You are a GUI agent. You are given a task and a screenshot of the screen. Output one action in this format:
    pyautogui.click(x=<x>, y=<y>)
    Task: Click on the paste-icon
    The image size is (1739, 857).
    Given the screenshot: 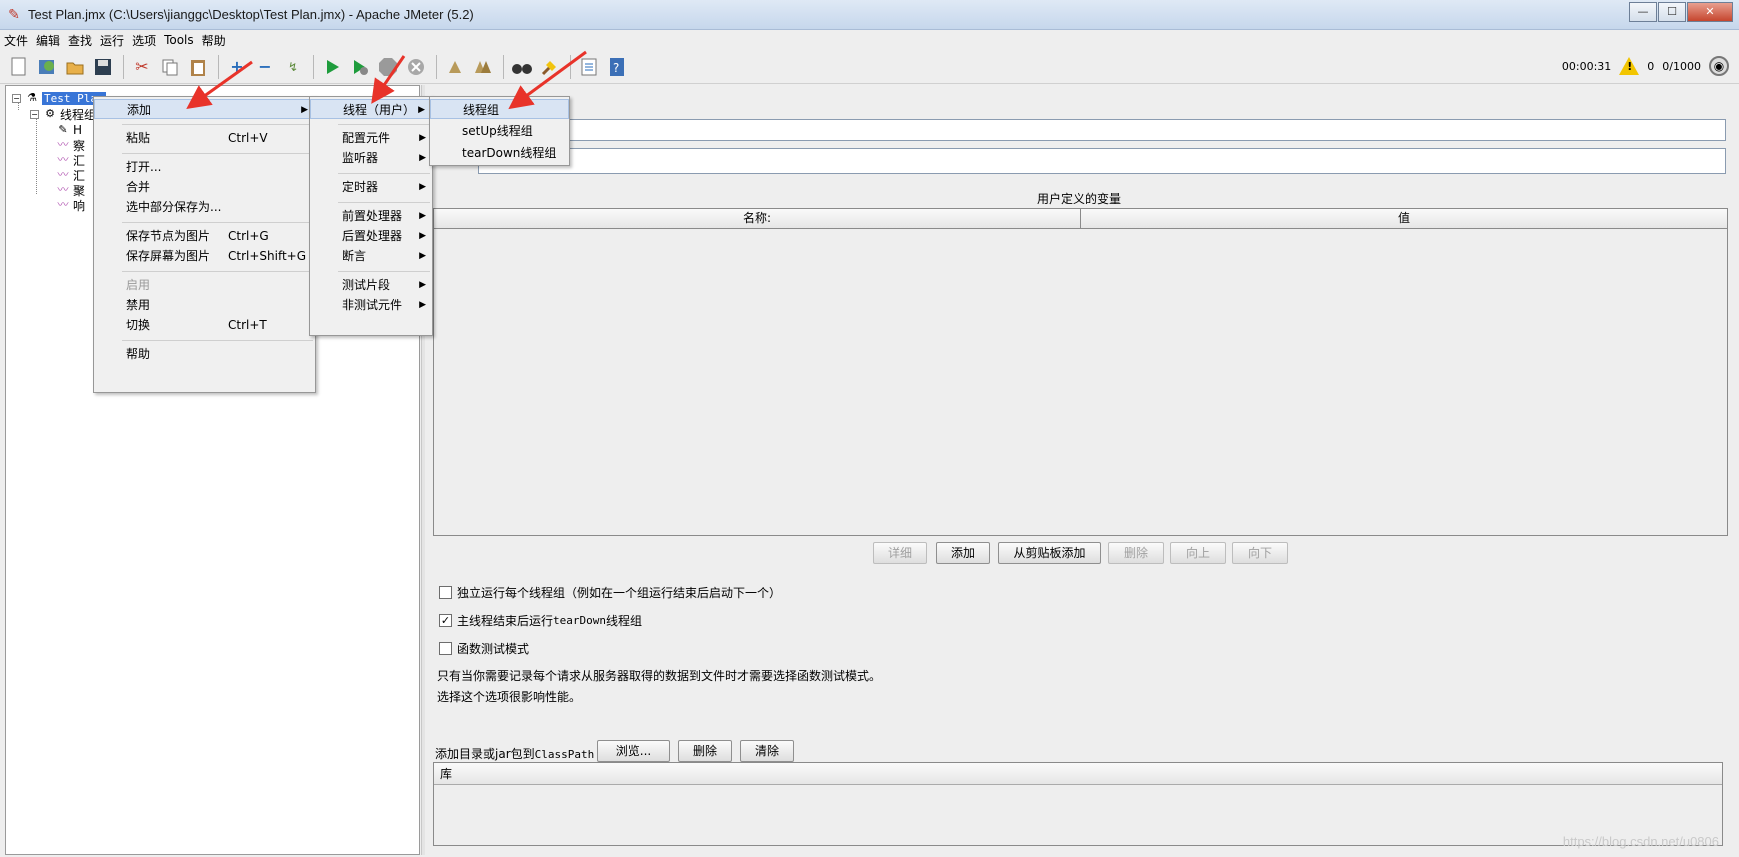 What is the action you would take?
    pyautogui.click(x=198, y=67)
    